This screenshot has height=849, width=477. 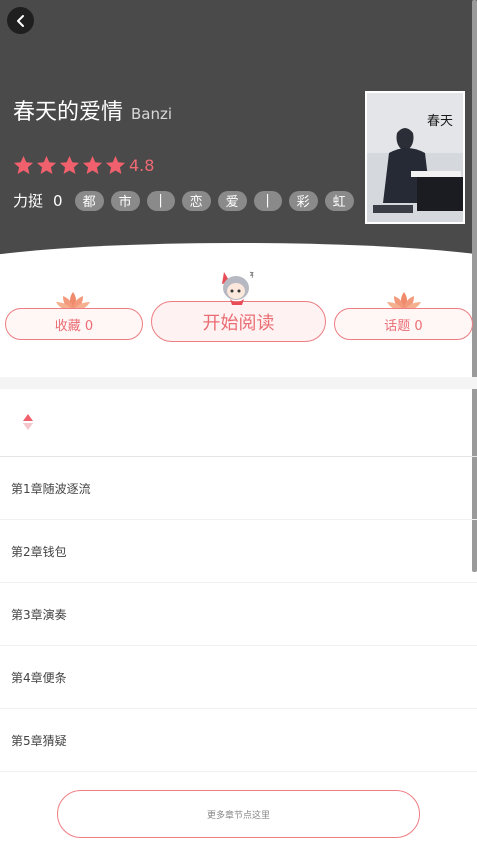 I want to click on chapter-item: 第3章演奏, so click(x=238, y=614).